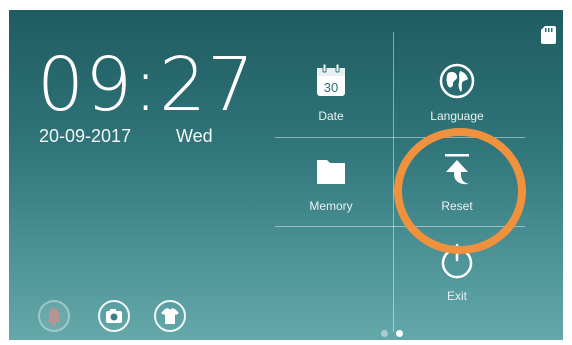 The width and height of the screenshot is (572, 345). Describe the element at coordinates (393, 182) in the screenshot. I see `menu-divider-vertical` at that location.